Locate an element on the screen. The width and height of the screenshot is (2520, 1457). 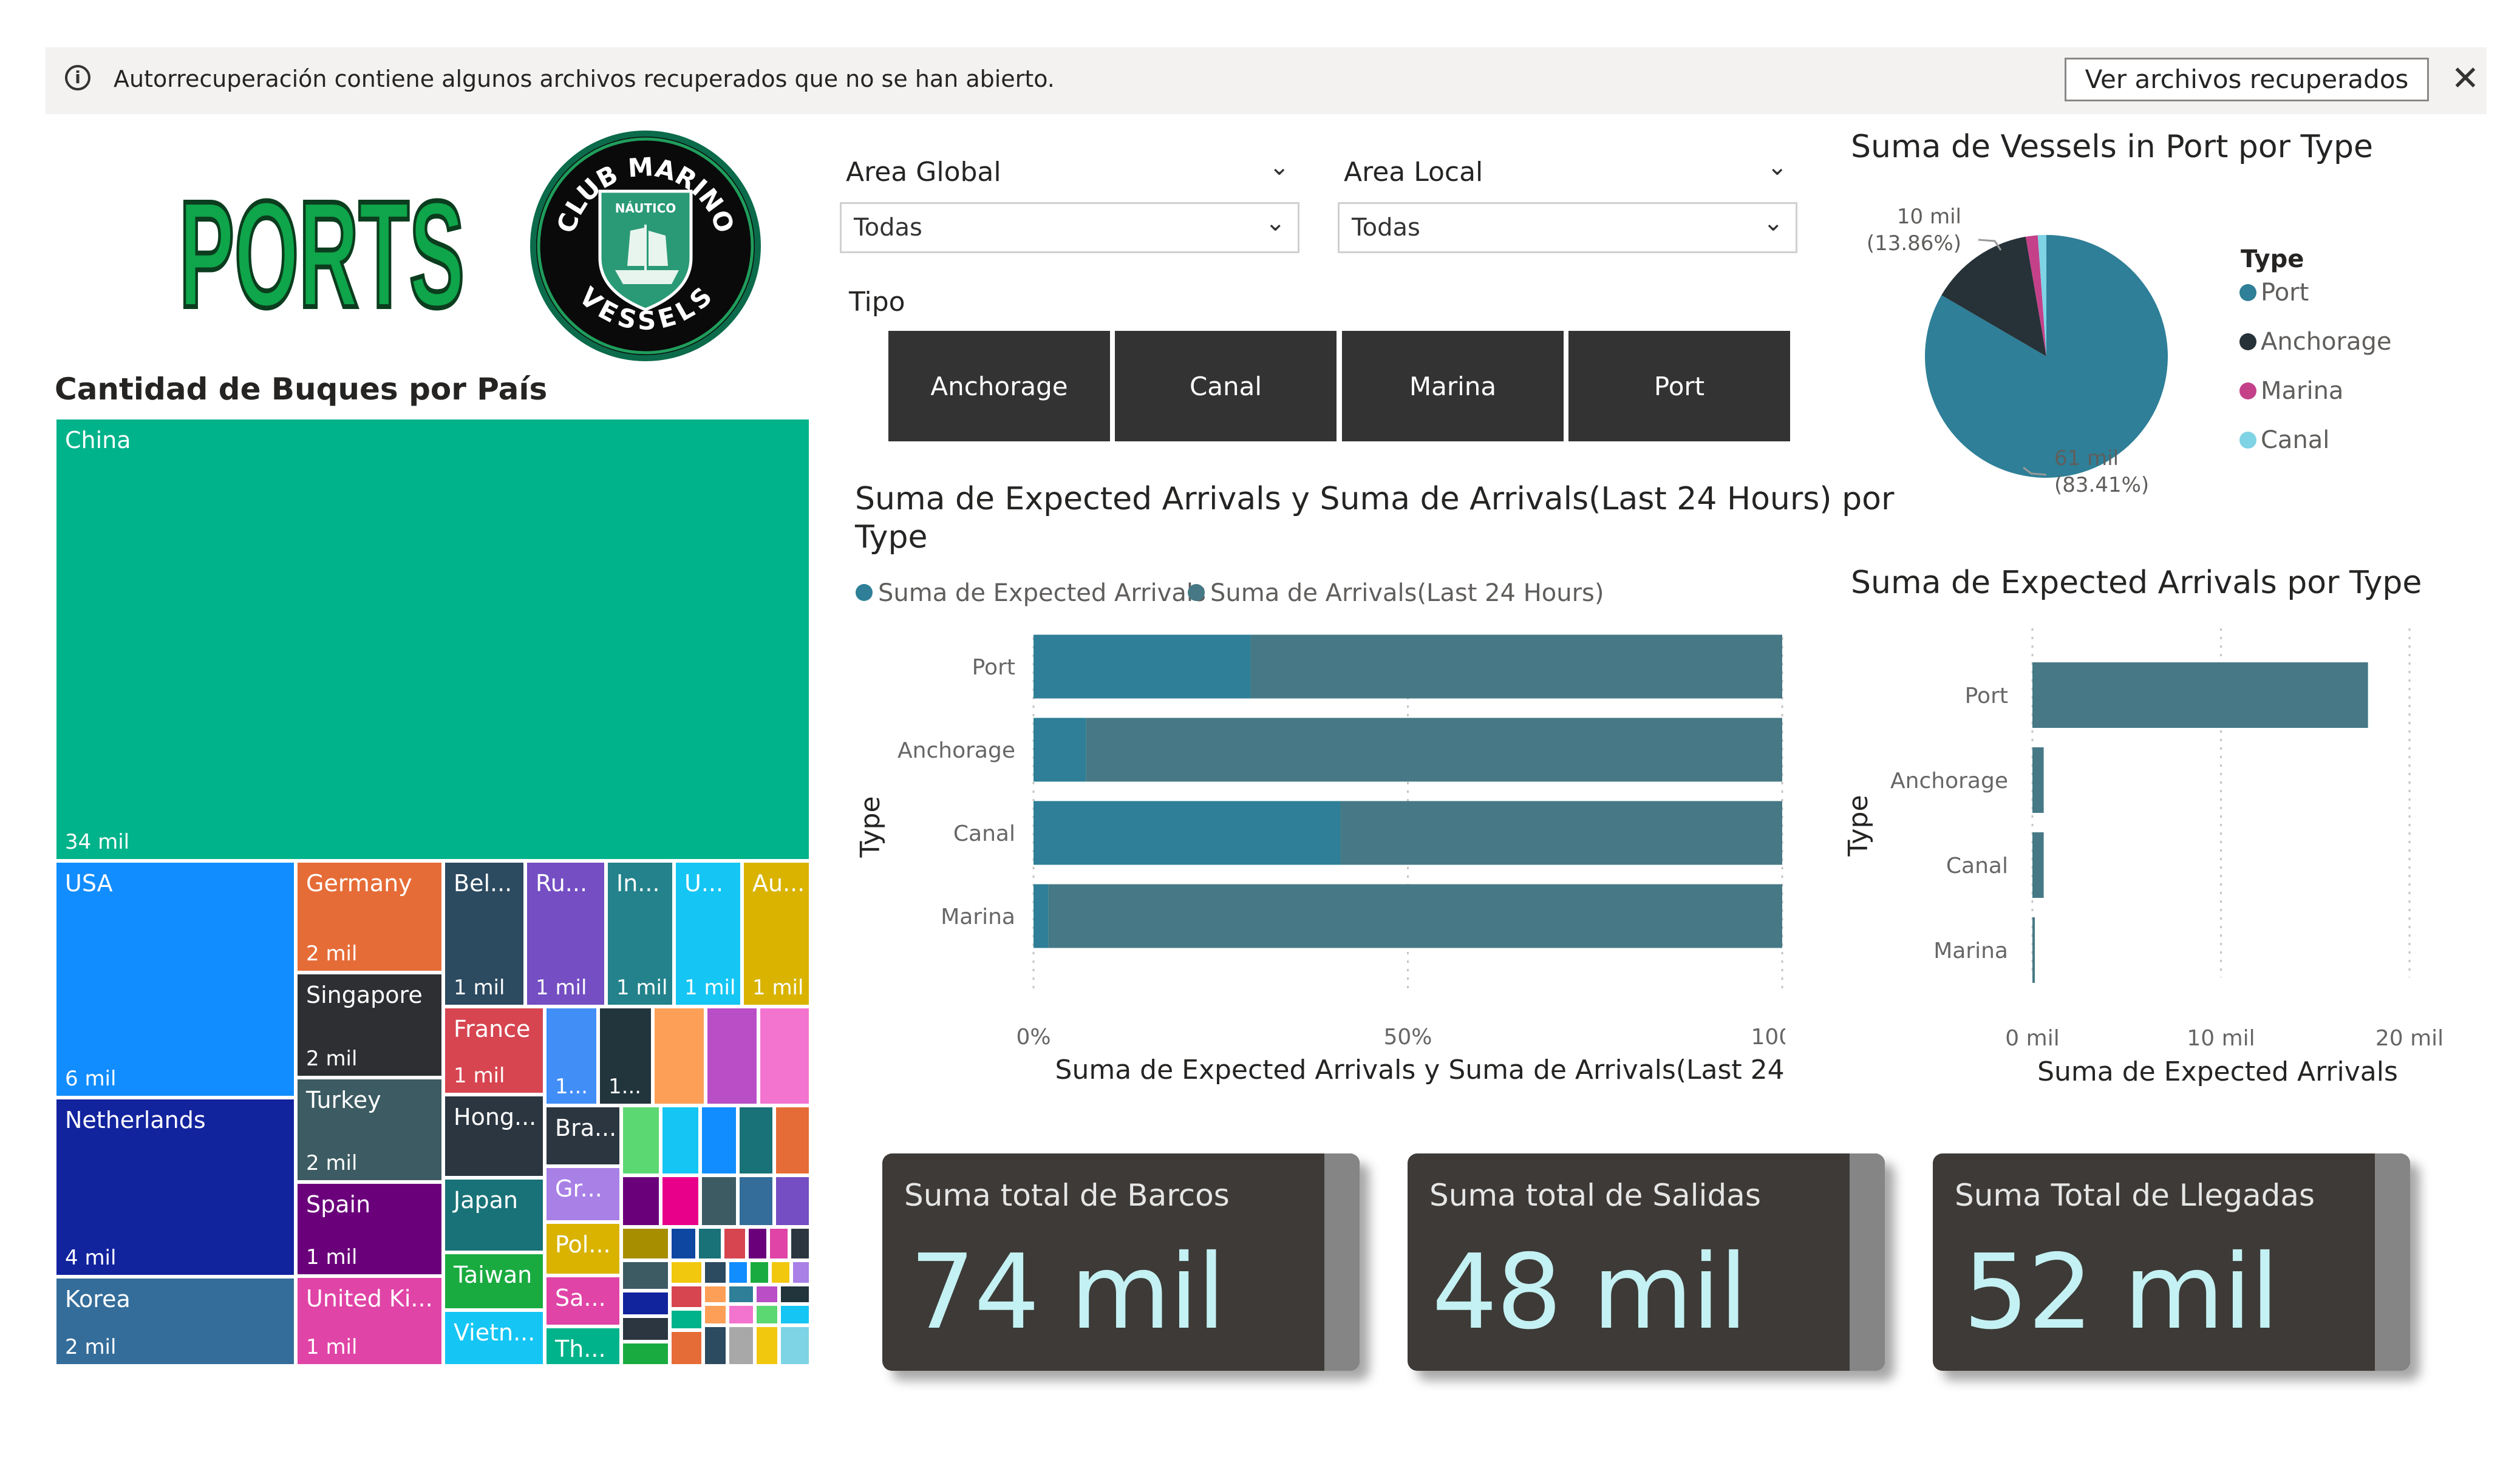
bar-expected-title: Suma de Expected Arrivals por Type is located at coordinates (2136, 583).